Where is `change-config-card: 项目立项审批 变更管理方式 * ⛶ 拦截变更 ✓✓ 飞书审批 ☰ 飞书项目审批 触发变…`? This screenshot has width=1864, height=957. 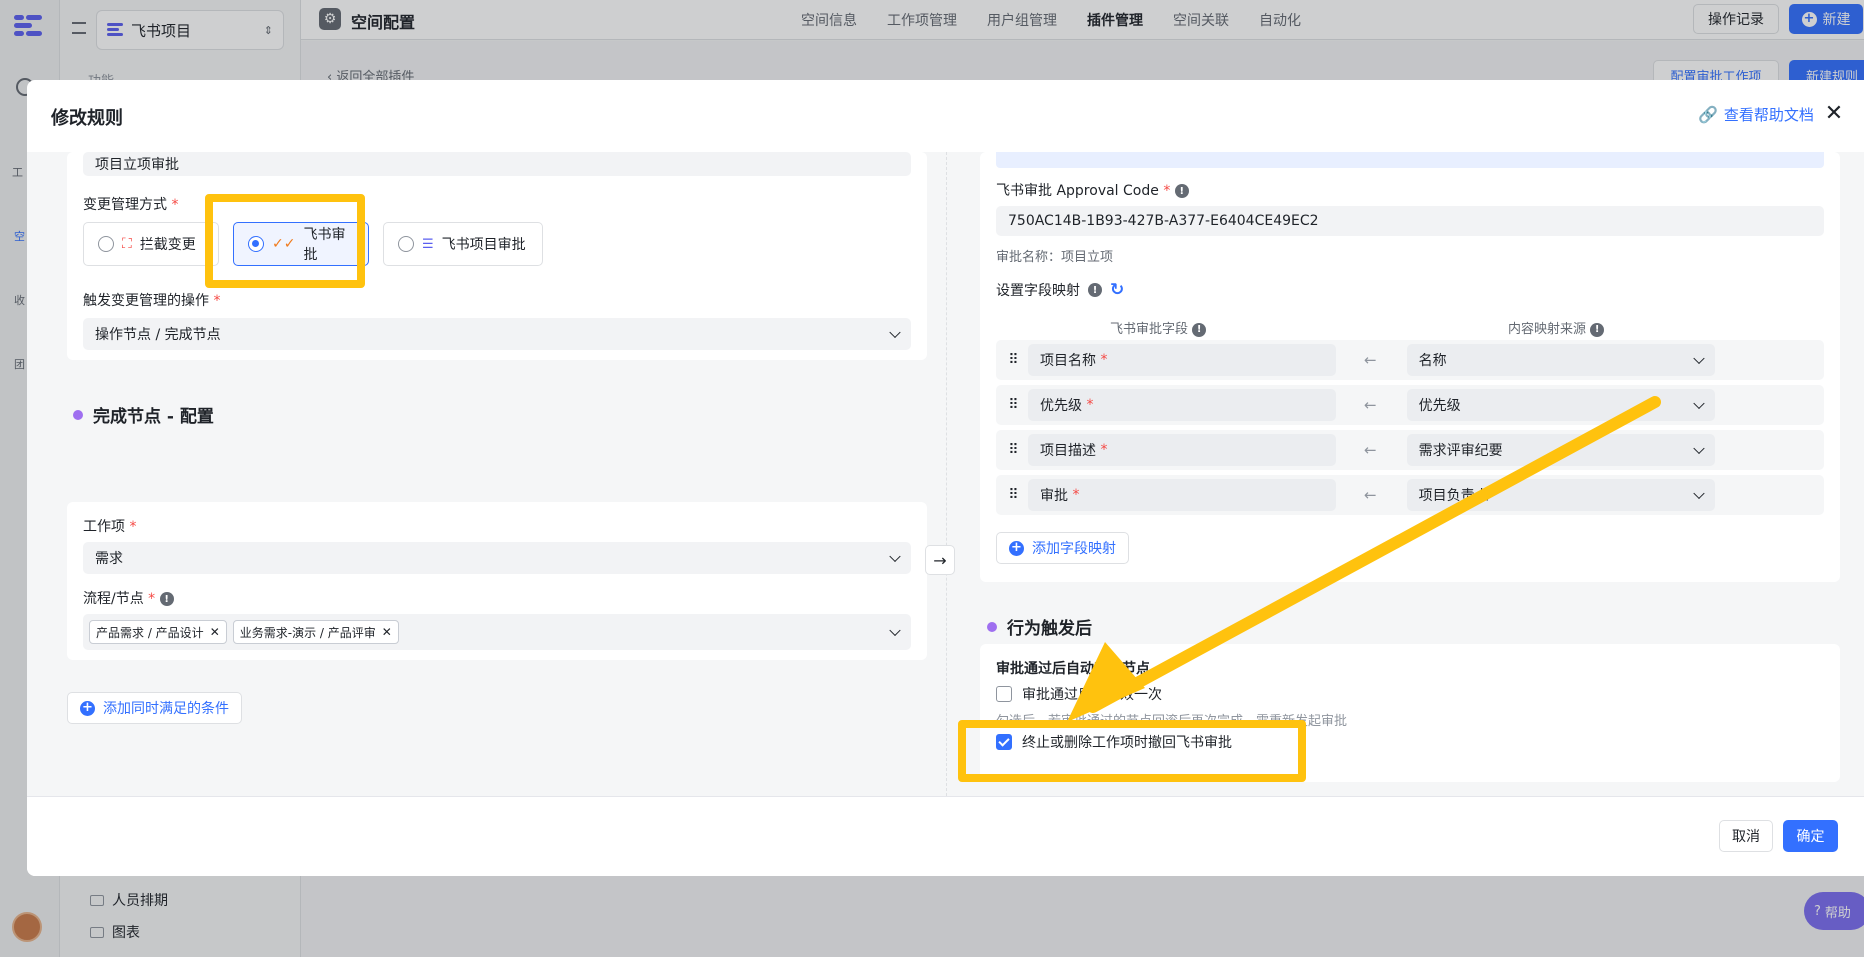 change-config-card: 项目立项审批 变更管理方式 * ⛶ 拦截变更 ✓✓ 飞书审批 ☰ 飞书项目审批 触发变… is located at coordinates (497, 256).